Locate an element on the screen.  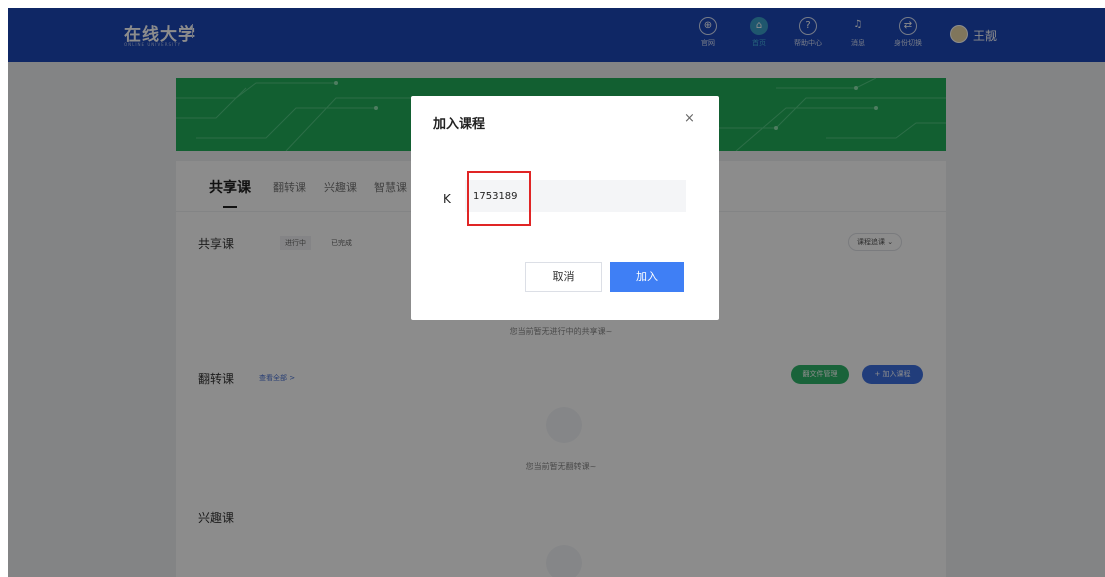
dialog-title: 加入课程 is located at coordinates (459, 124).